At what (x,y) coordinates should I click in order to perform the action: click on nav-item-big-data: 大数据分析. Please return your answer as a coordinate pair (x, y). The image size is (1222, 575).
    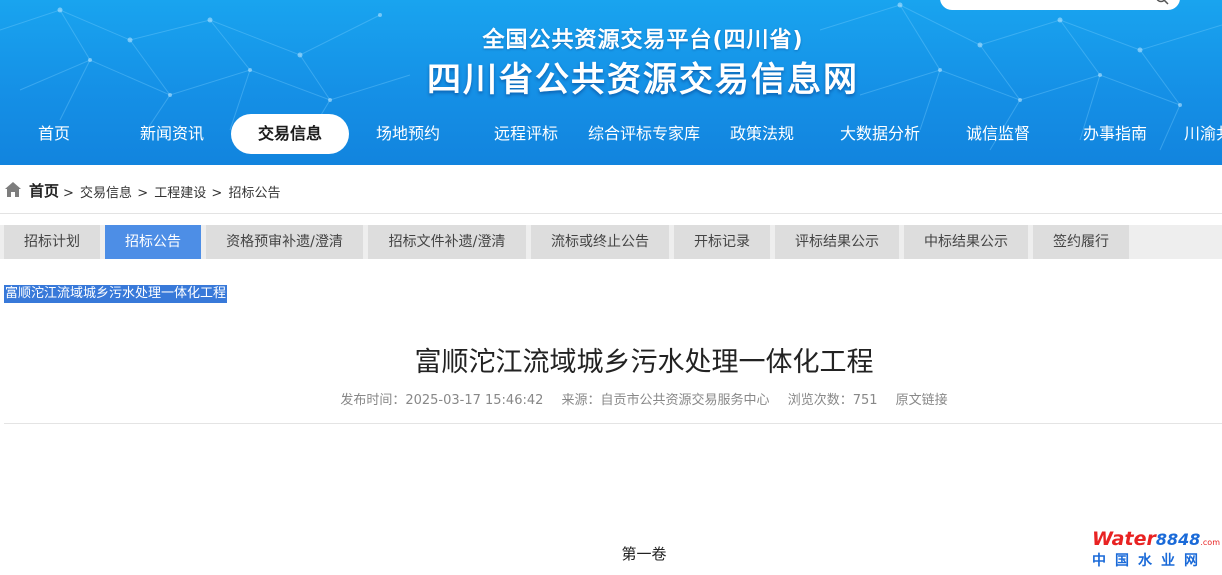
    Looking at the image, I should click on (880, 134).